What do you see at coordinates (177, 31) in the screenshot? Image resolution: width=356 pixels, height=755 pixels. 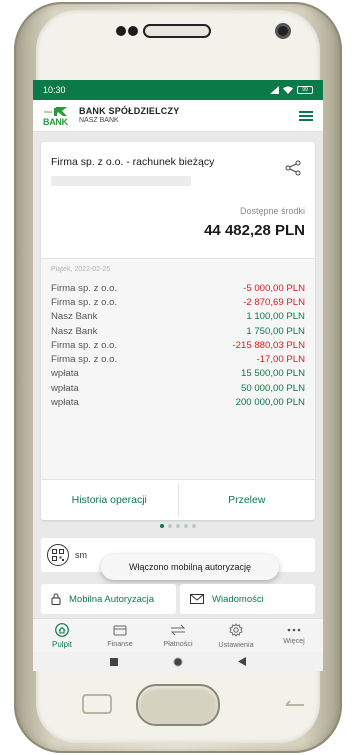 I see `phone-speaker-grille` at bounding box center [177, 31].